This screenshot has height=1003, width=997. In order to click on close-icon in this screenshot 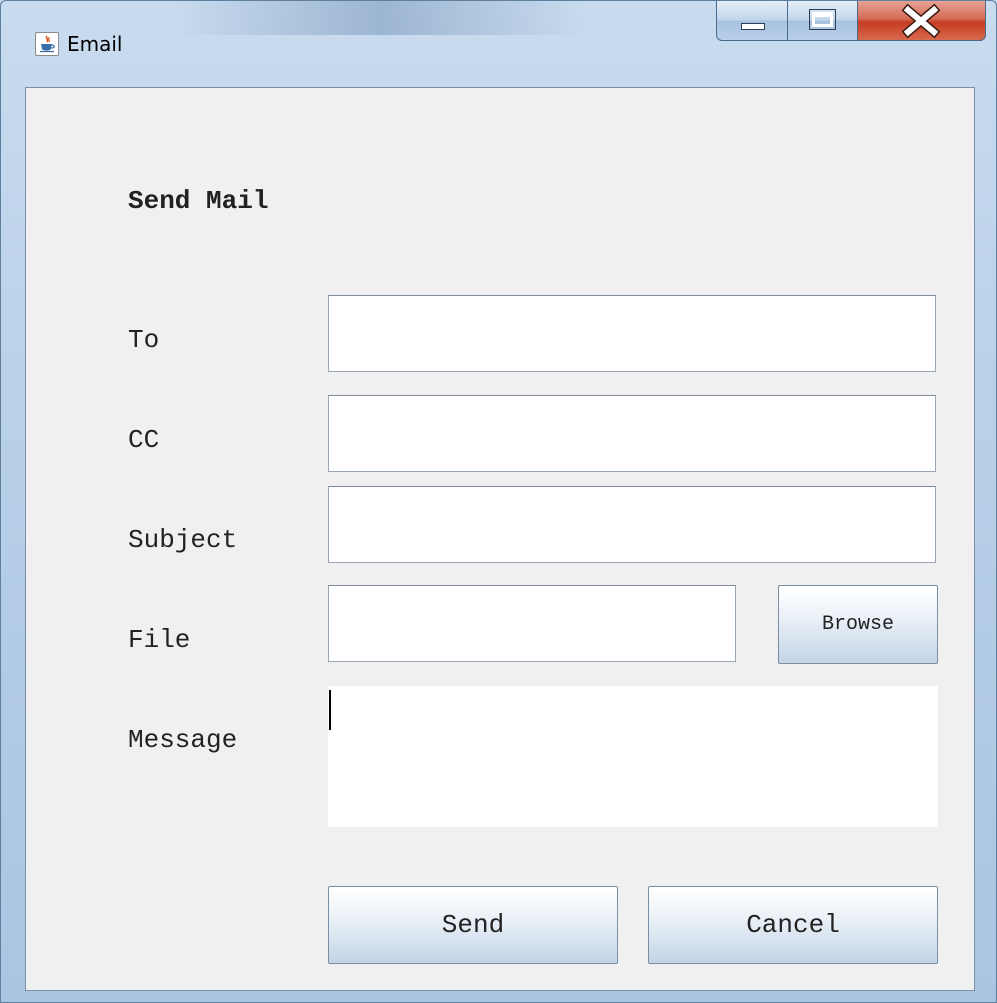, I will do `click(921, 21)`.